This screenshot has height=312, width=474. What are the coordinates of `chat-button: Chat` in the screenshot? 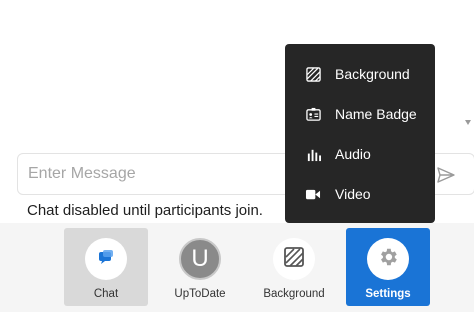 It's located at (106, 267).